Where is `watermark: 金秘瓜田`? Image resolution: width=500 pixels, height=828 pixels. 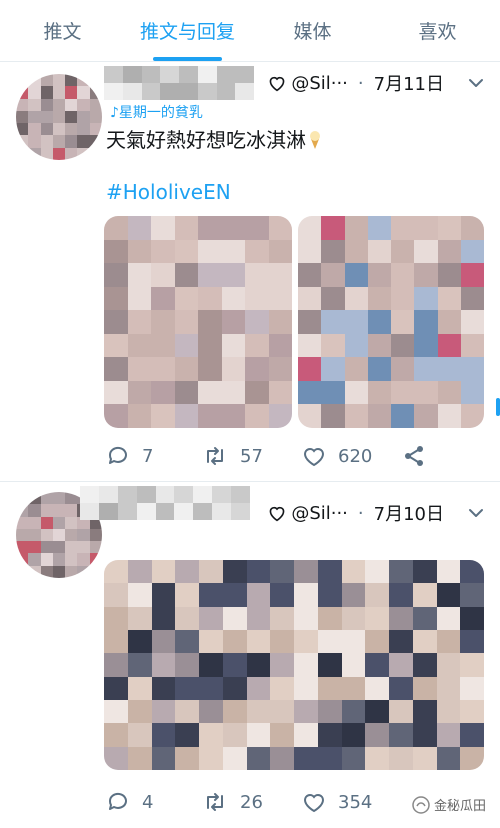 watermark: 金秘瓜田 is located at coordinates (449, 804).